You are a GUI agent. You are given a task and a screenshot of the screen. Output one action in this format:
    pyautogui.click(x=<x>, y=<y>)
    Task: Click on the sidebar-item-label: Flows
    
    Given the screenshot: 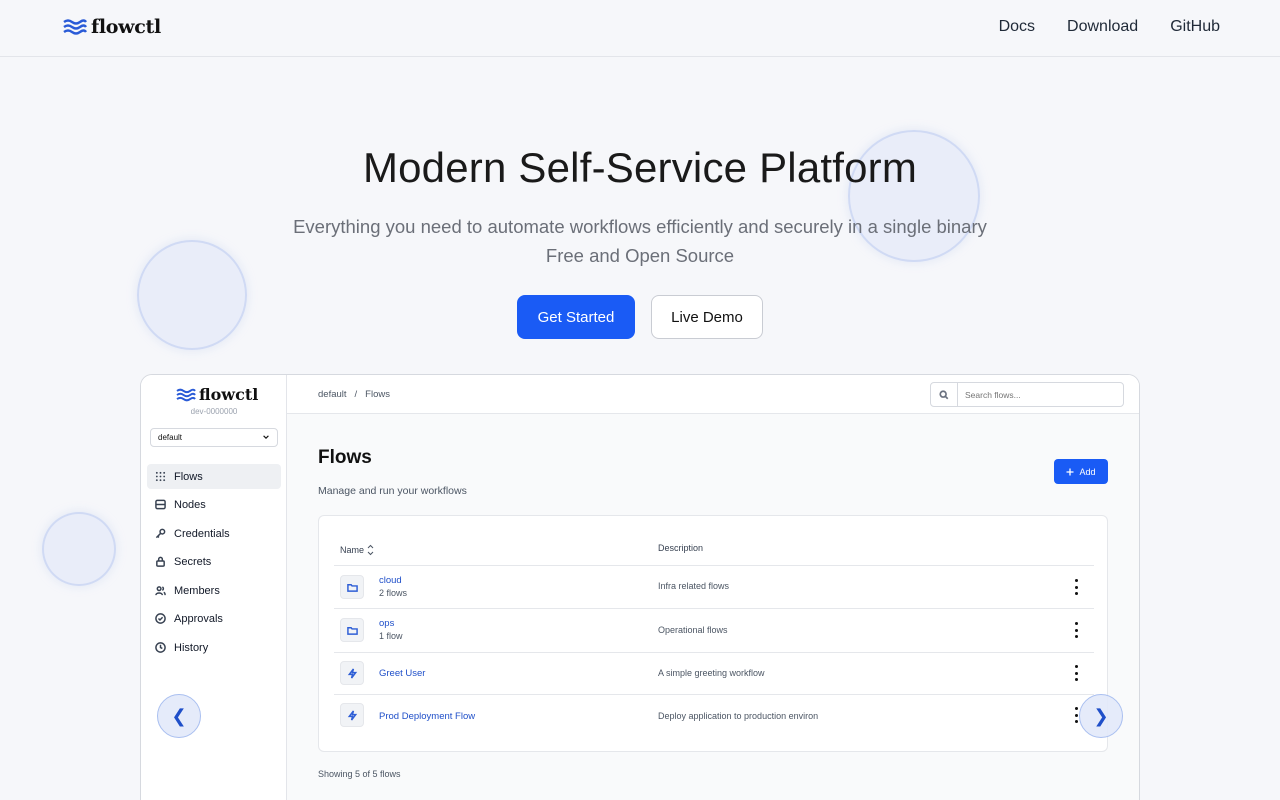 What is the action you would take?
    pyautogui.click(x=188, y=476)
    